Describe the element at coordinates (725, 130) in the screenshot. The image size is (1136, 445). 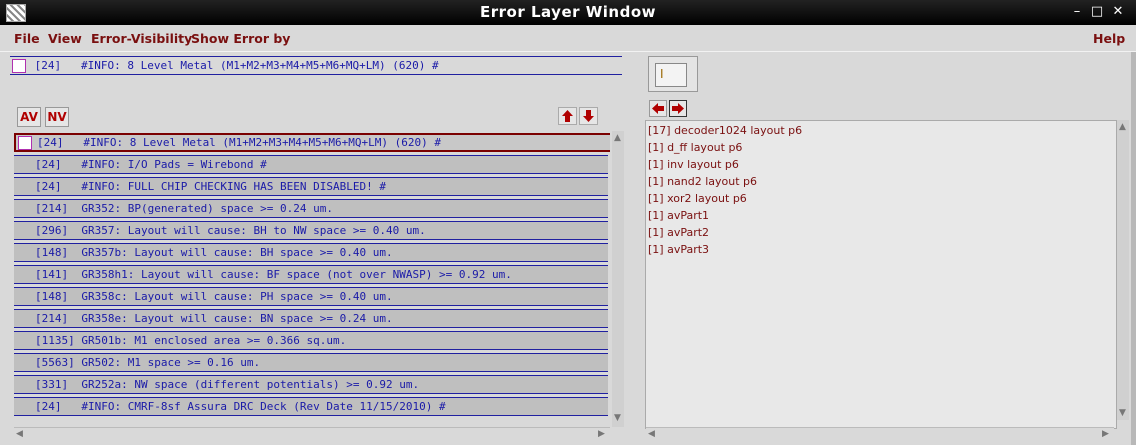
I see `cell-item: [17] decoder1024 layout p6` at that location.